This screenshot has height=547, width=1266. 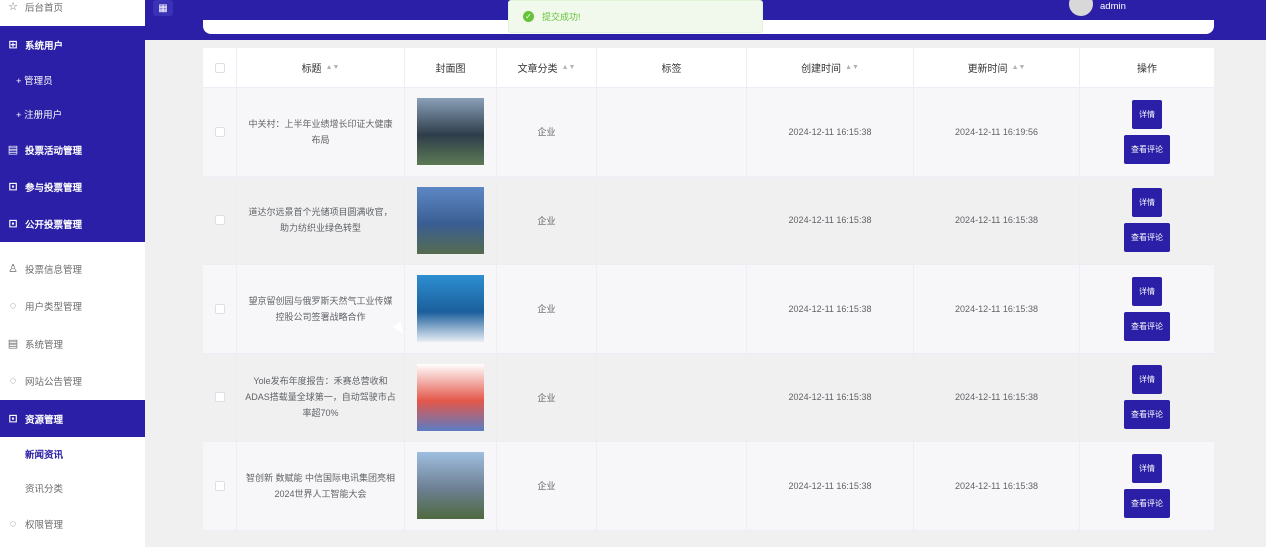 What do you see at coordinates (528, 16) in the screenshot?
I see `check-circle-icon: ✓` at bounding box center [528, 16].